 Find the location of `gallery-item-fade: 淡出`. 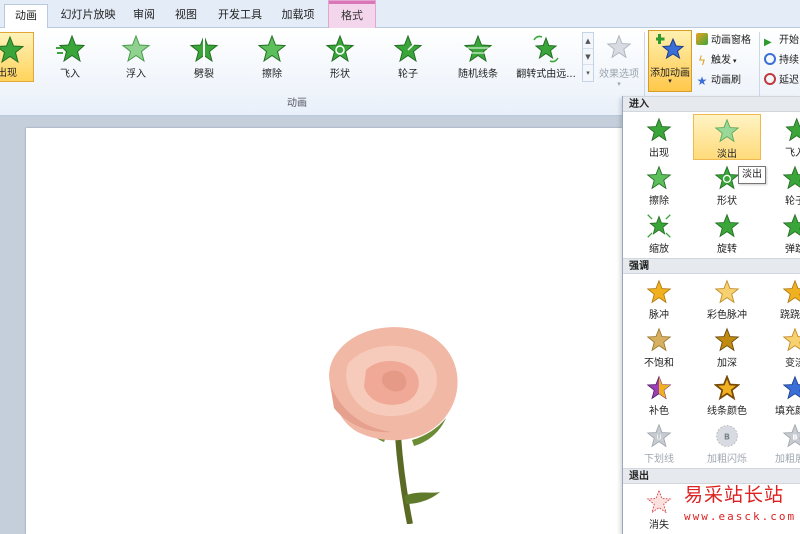

gallery-item-fade: 淡出 is located at coordinates (727, 137).